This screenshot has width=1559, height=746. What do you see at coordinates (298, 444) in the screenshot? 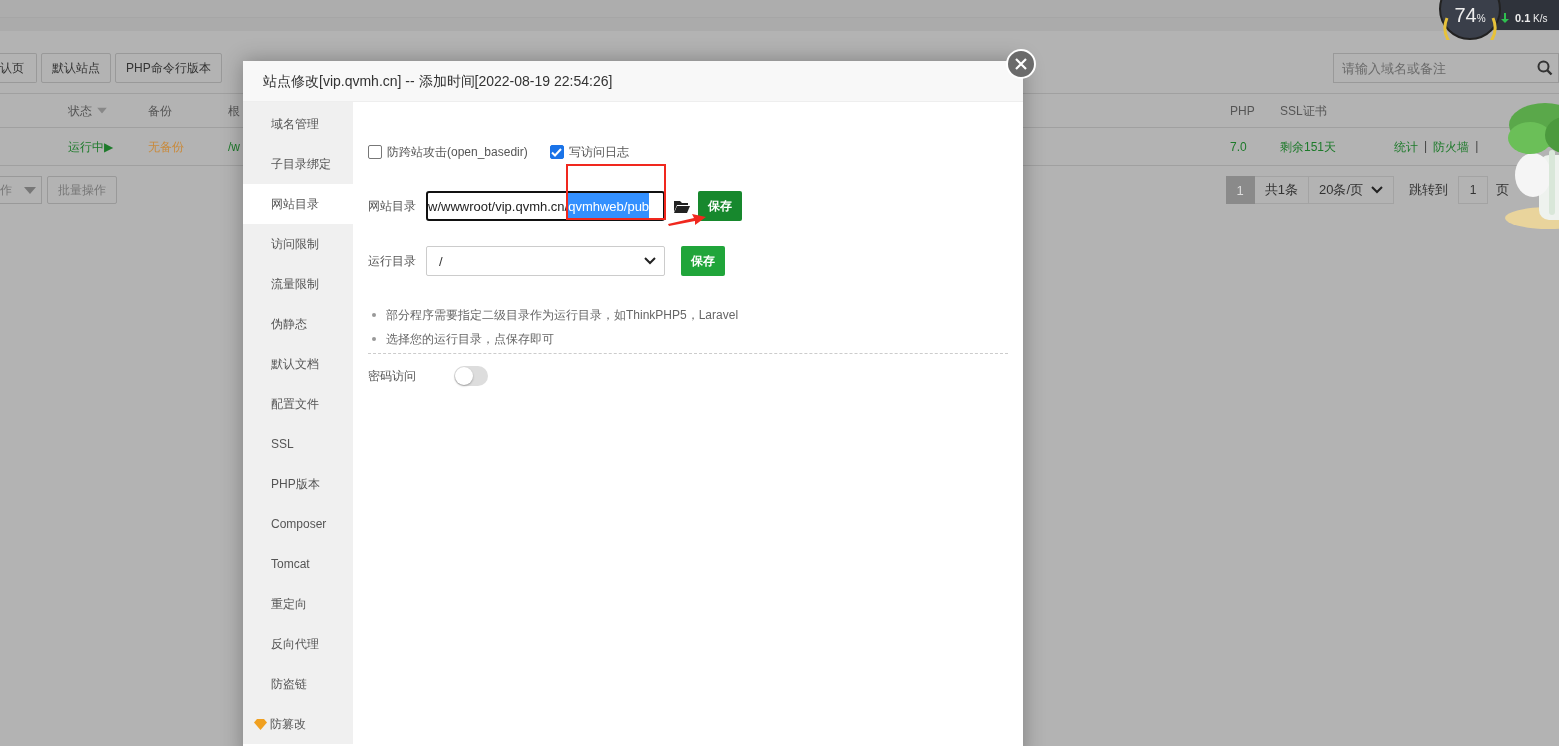
I see `sidebar-tab: SSL` at bounding box center [298, 444].